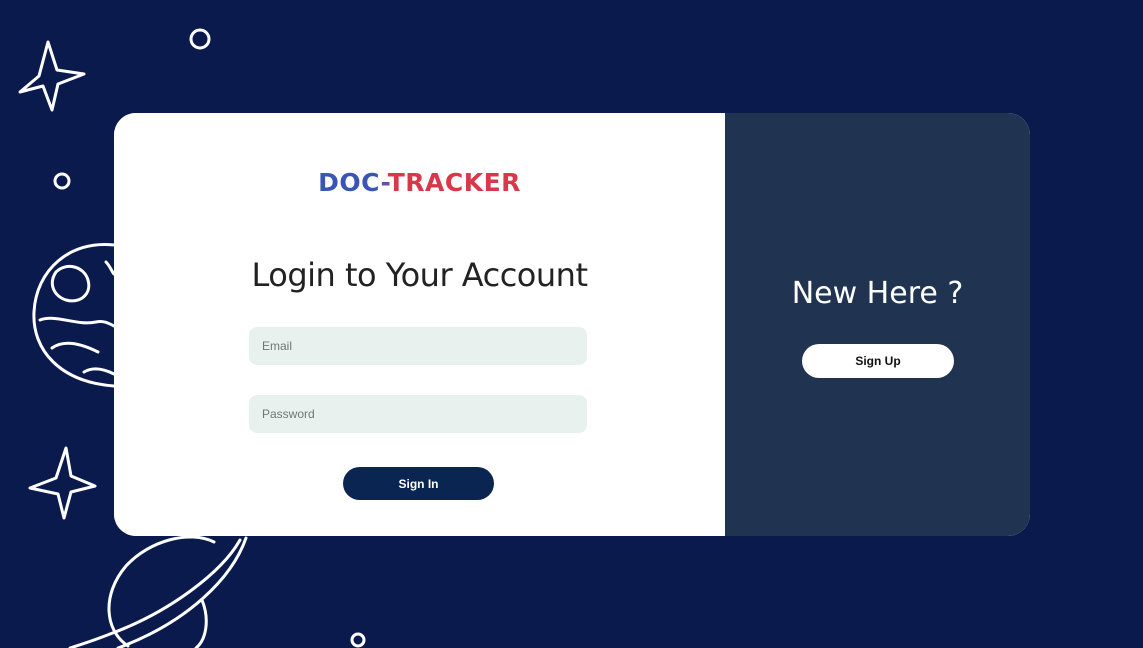  What do you see at coordinates (418, 483) in the screenshot?
I see `sign-in-button: Sign In` at bounding box center [418, 483].